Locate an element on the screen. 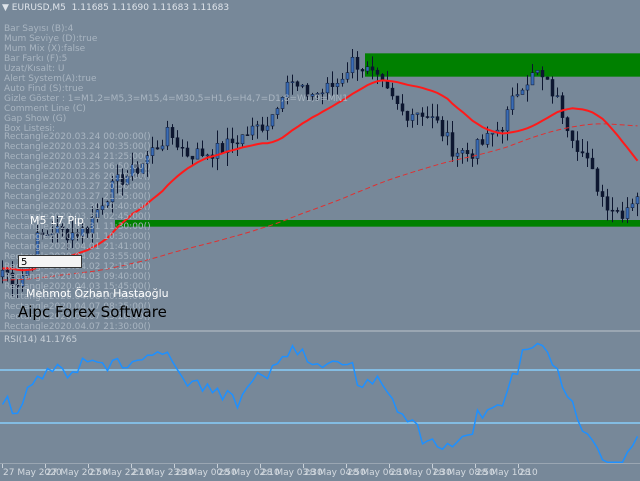  setting-line: Mum Seviye (D):true is located at coordinates (51, 39).